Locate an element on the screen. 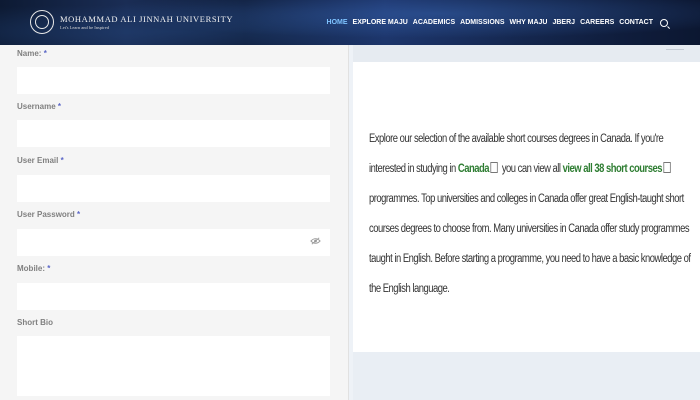 This screenshot has height=400, width=700. nav-admissions: ADMISSIONS is located at coordinates (482, 23).